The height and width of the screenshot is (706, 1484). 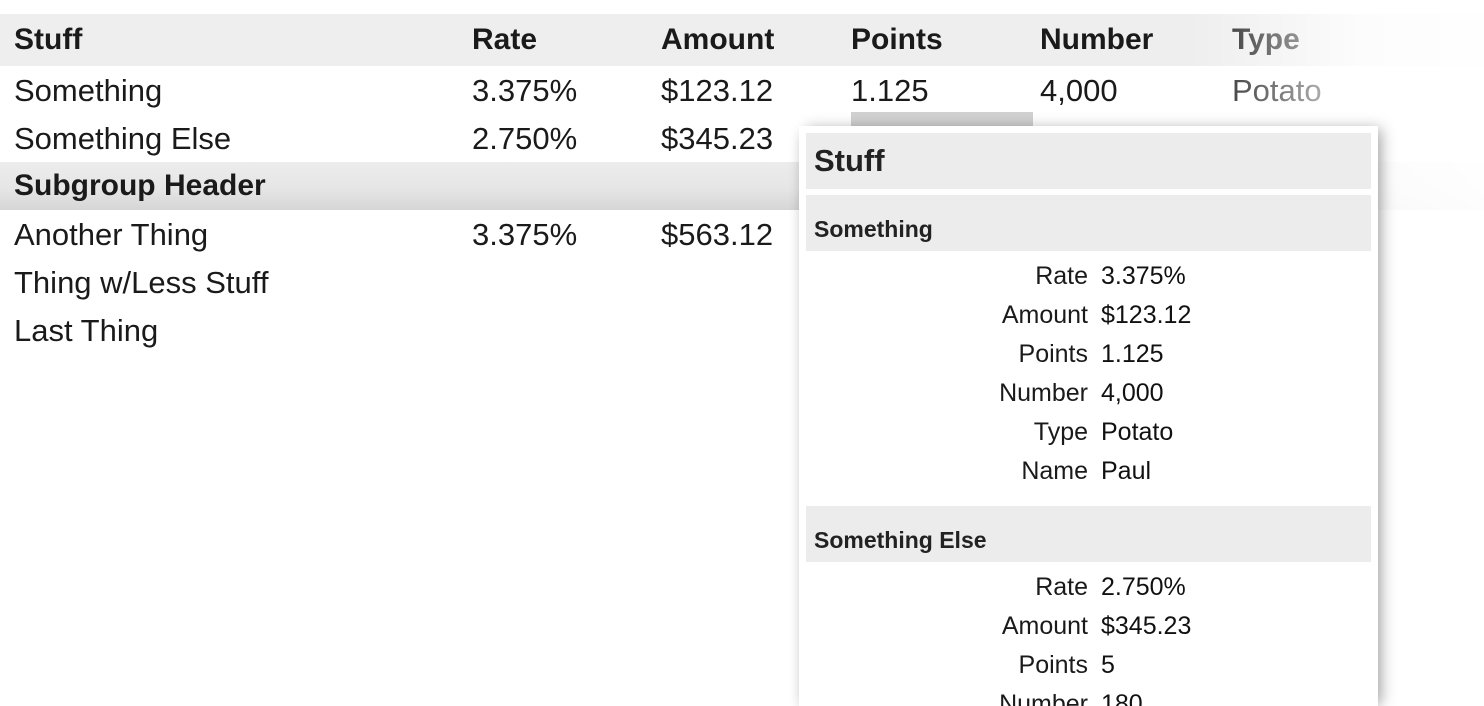 What do you see at coordinates (1060, 432) in the screenshot?
I see `popup-field-label: Type` at bounding box center [1060, 432].